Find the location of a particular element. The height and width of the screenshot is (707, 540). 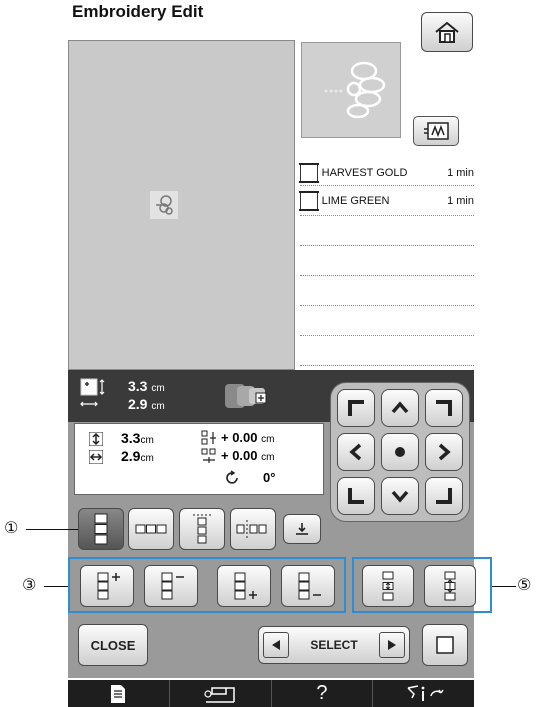

thread-list: HARVEST GOLD 1 min LIME GREEN 1 min is located at coordinates (386, 263).